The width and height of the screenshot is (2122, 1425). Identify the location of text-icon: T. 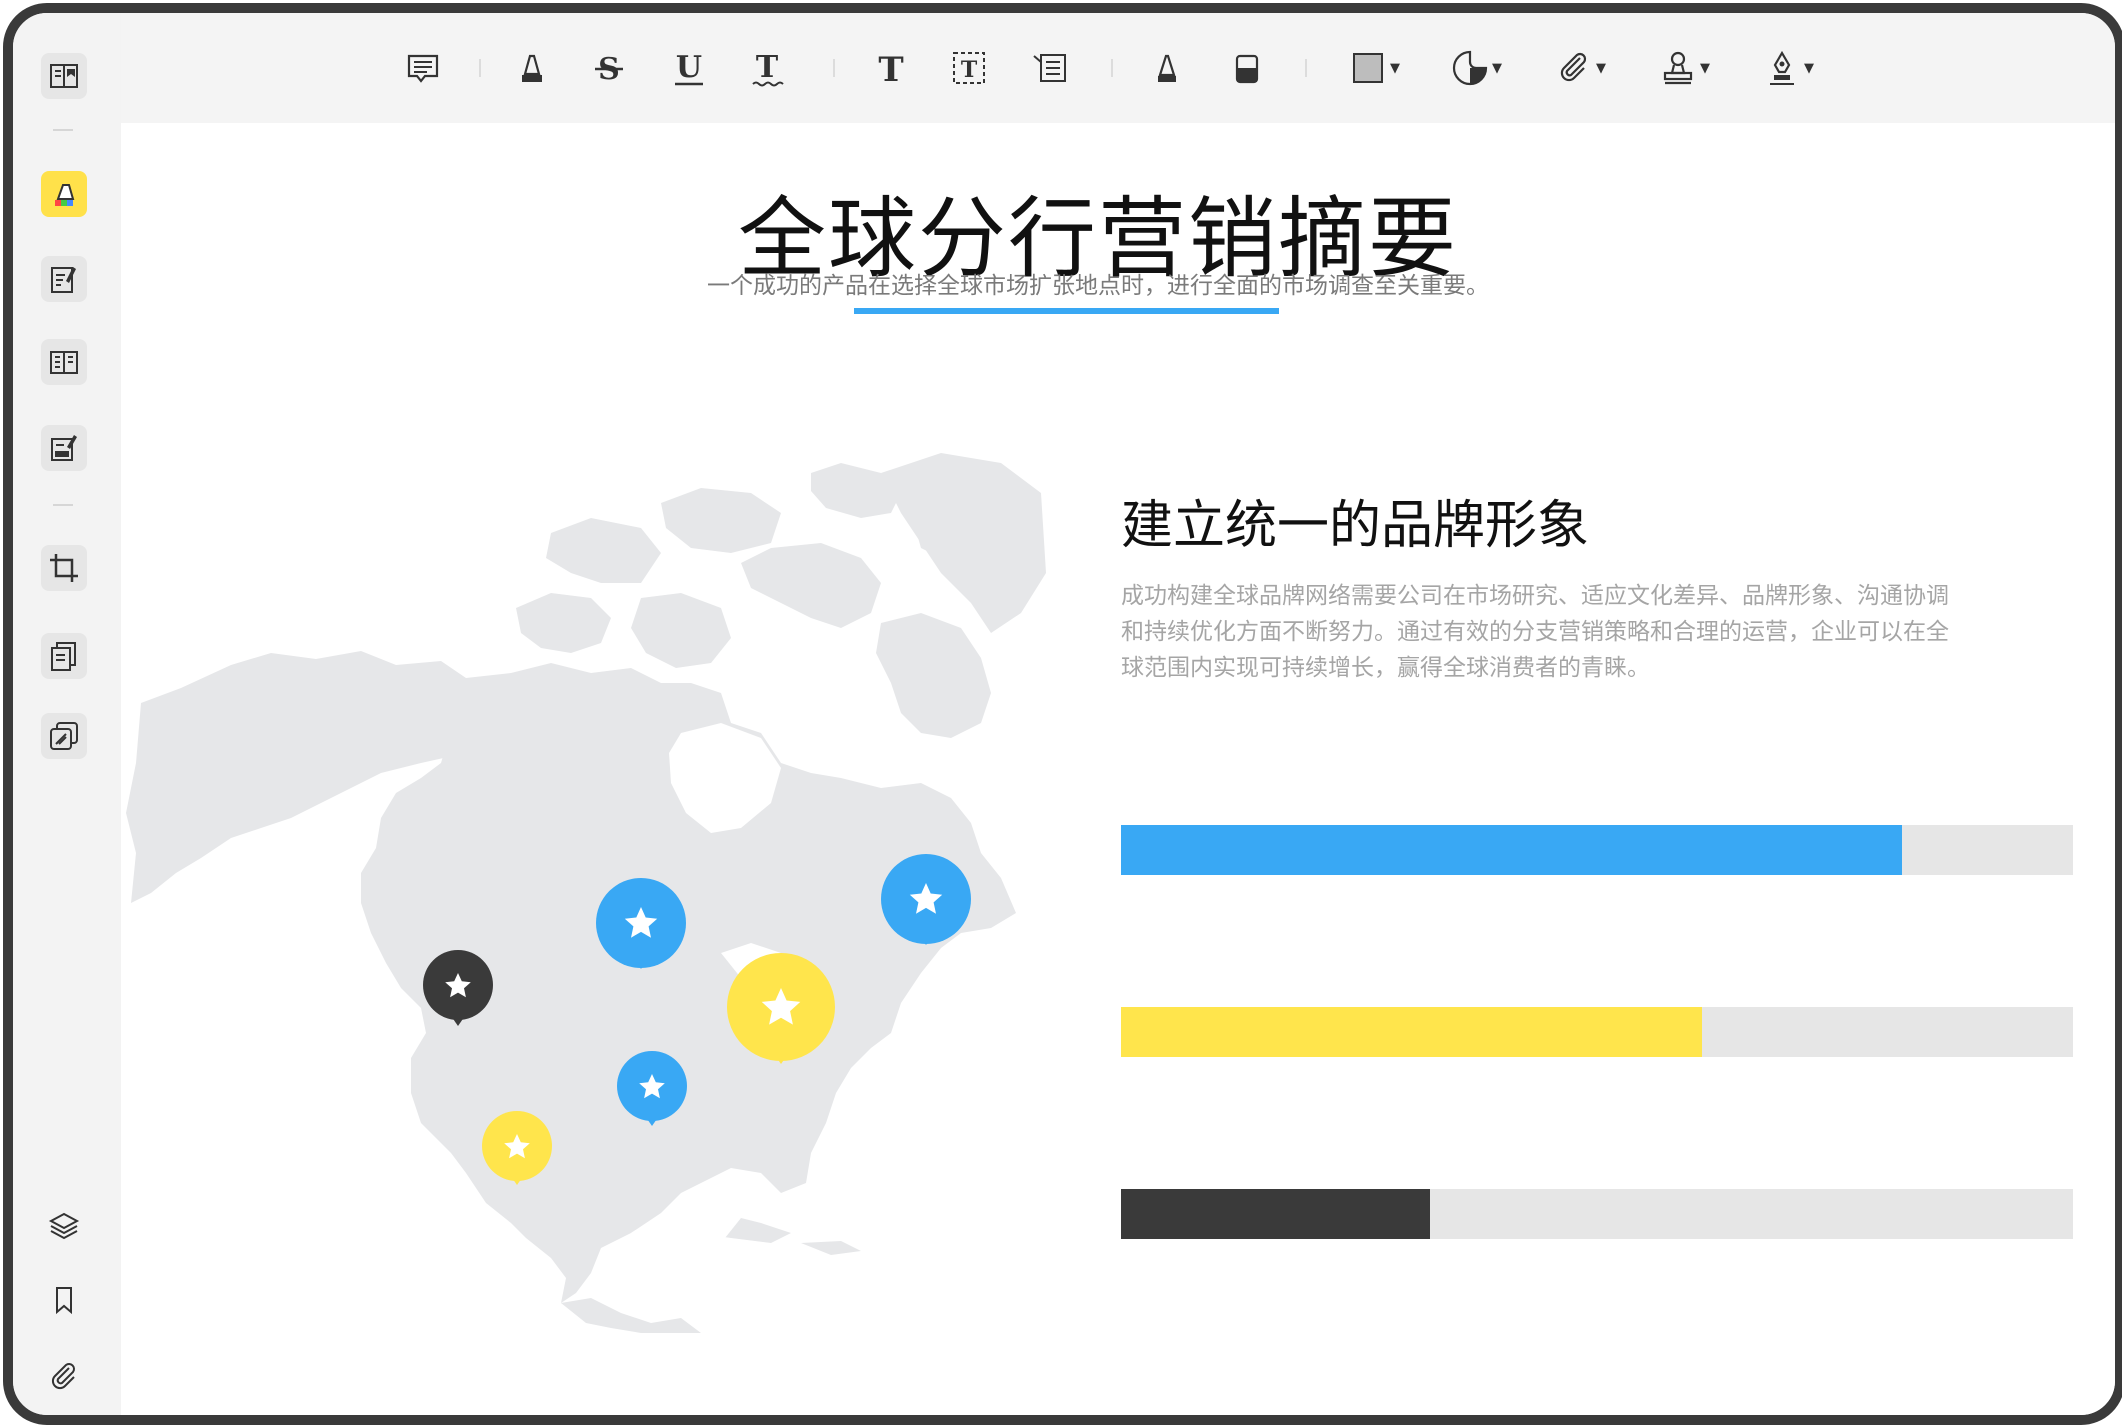
(891, 68).